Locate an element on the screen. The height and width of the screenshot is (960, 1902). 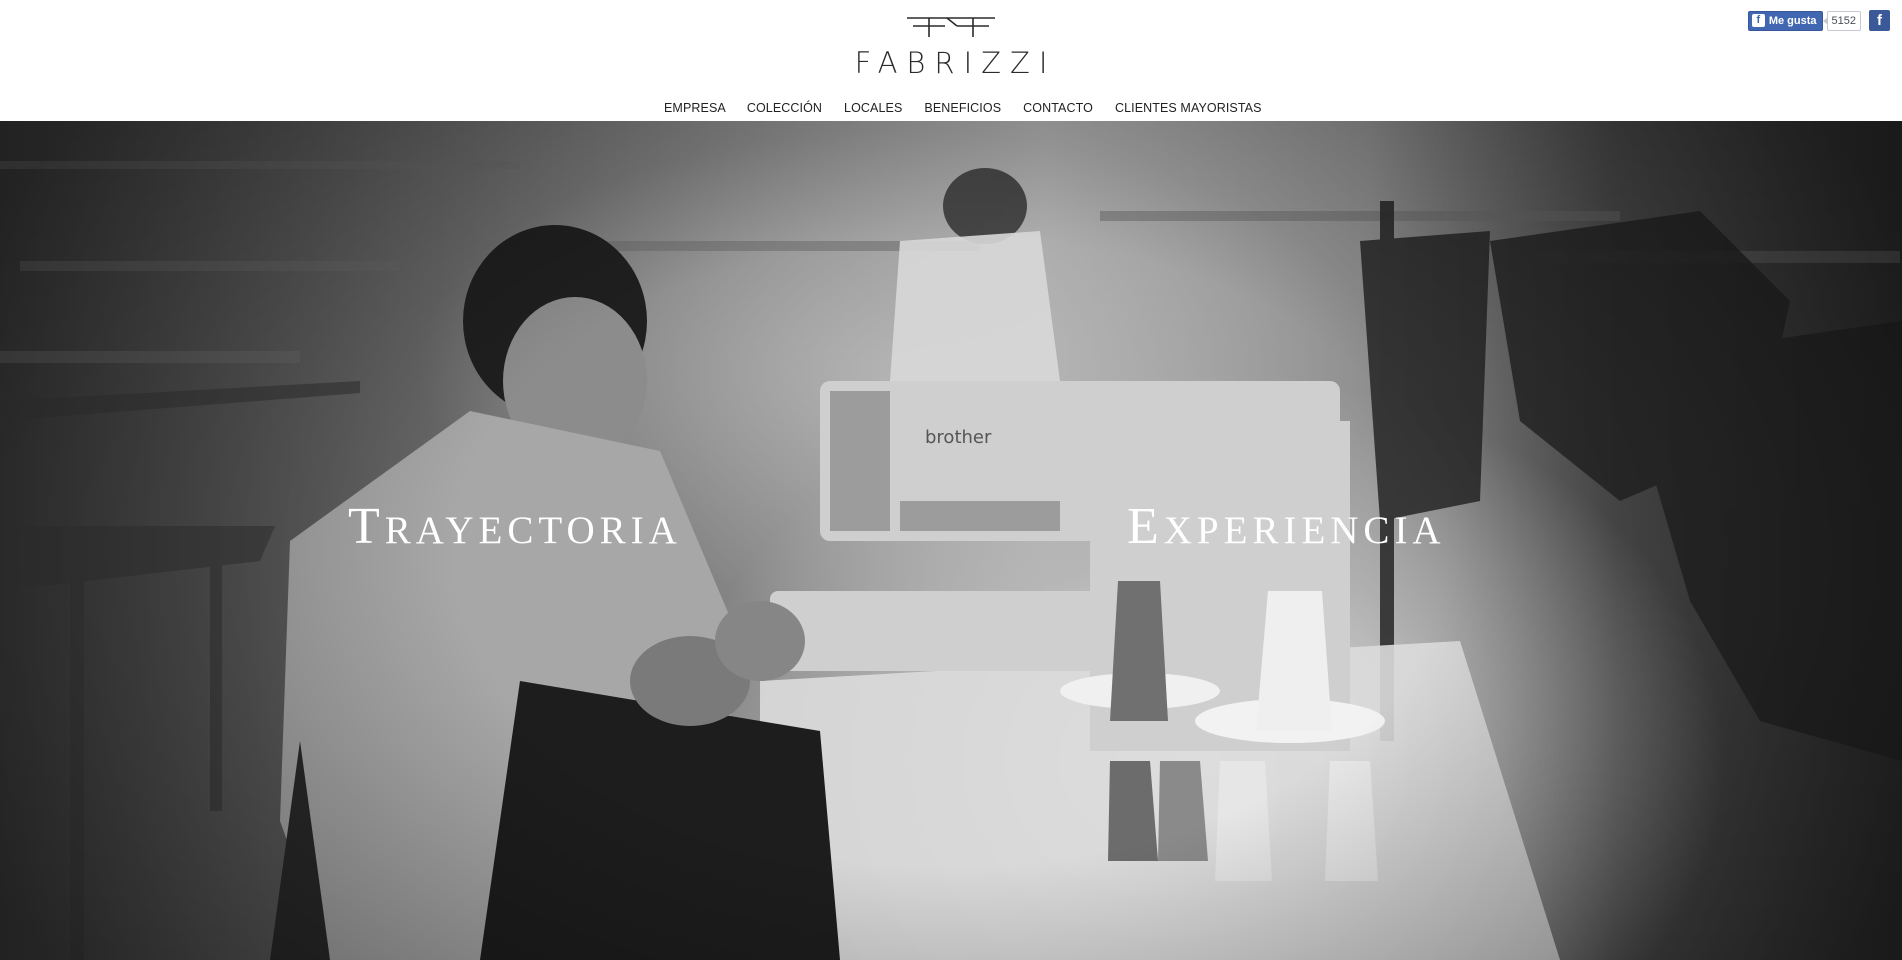
nav-item-beneficios: BENEFICIOS is located at coordinates (962, 109).